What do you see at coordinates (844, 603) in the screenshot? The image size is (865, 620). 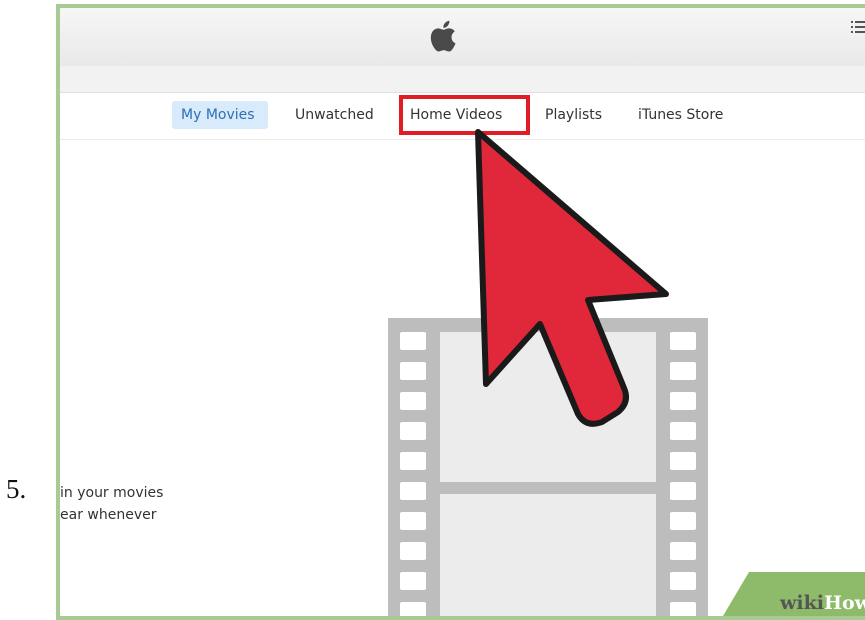 I see `watermark-how: How` at bounding box center [844, 603].